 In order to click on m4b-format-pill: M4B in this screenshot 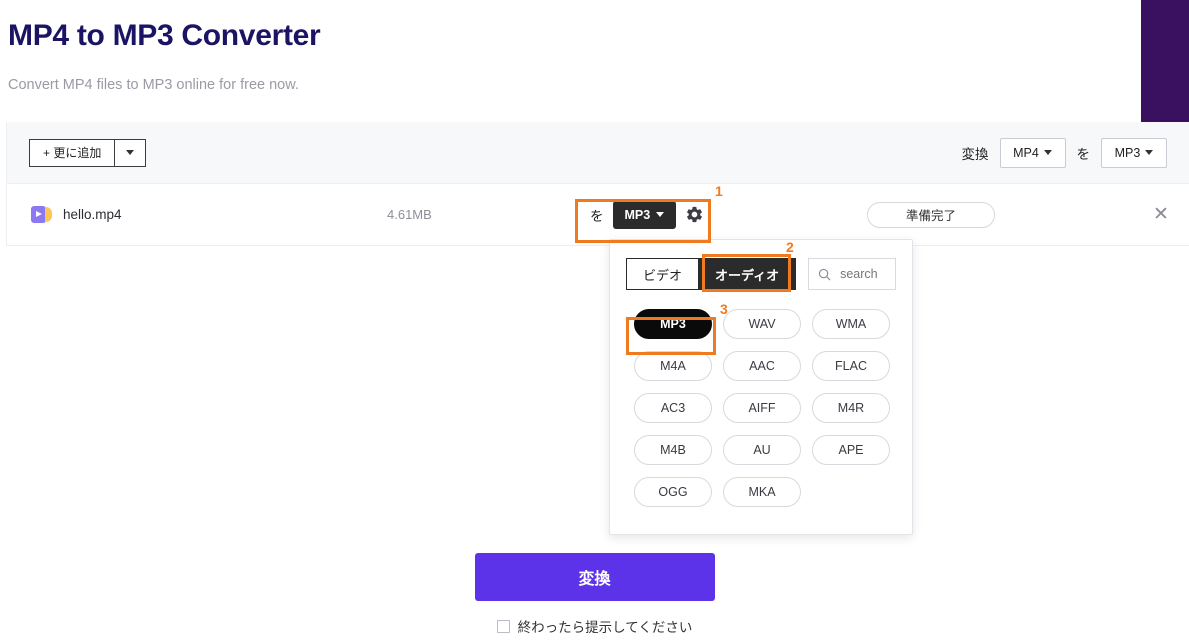, I will do `click(673, 450)`.